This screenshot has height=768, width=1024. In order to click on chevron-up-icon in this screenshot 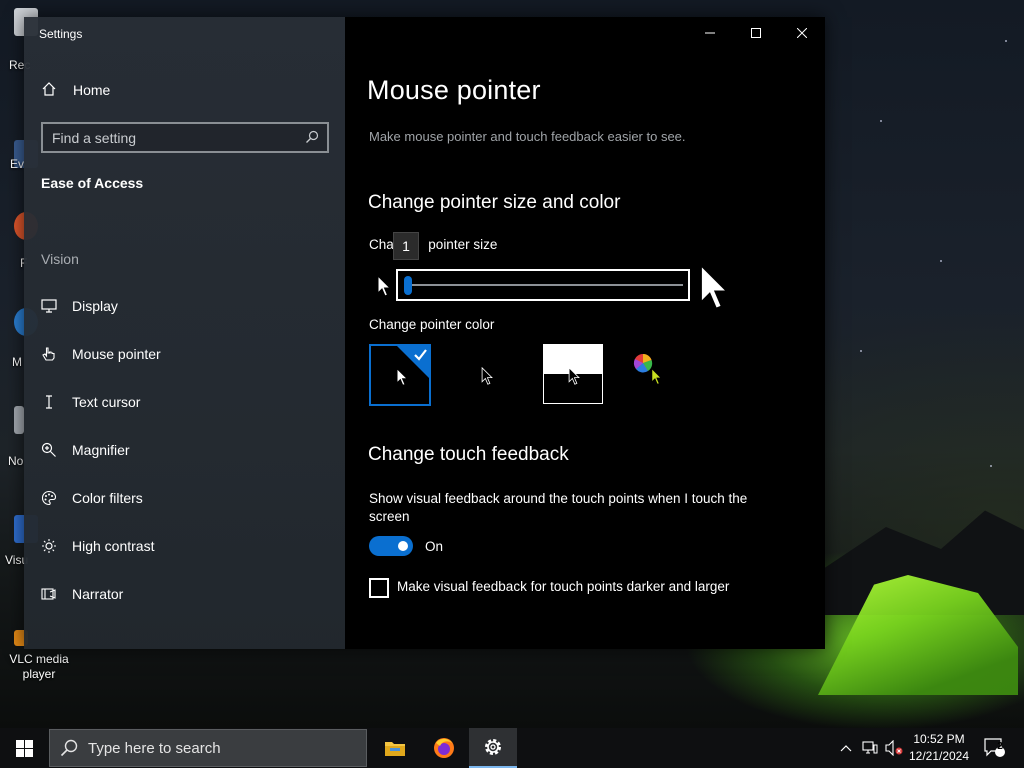, I will do `click(846, 748)`.